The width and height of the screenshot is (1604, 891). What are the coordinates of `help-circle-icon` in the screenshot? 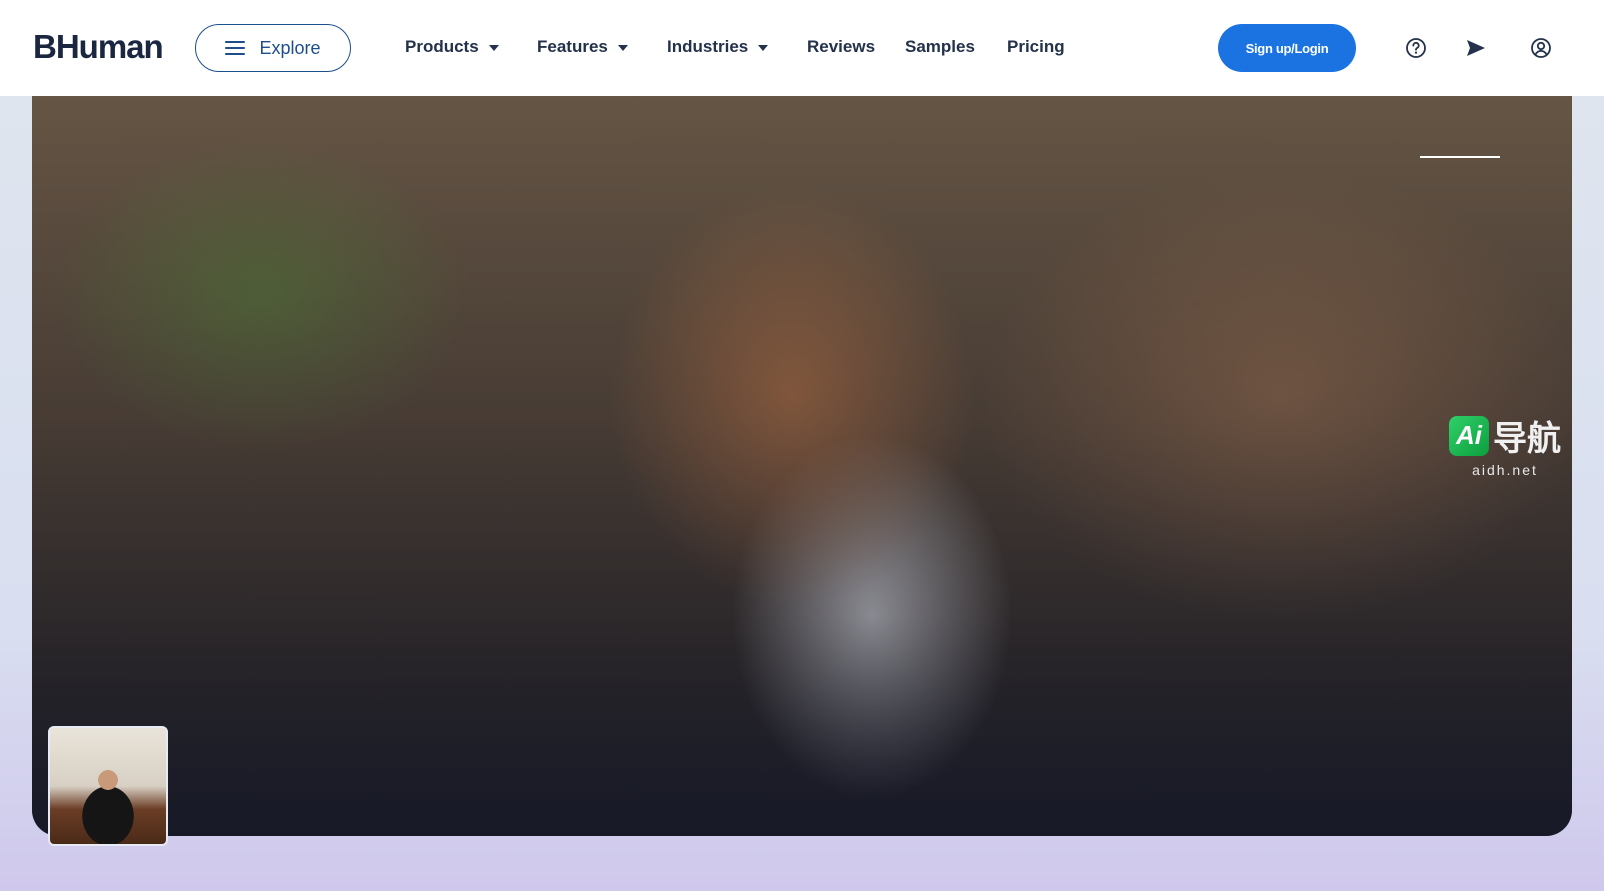 It's located at (1416, 48).